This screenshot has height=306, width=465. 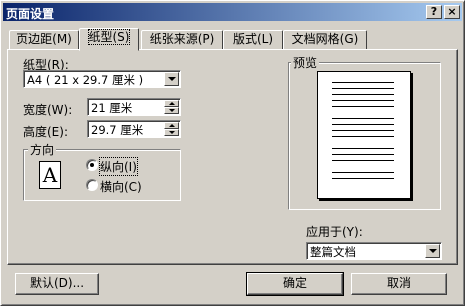 What do you see at coordinates (182, 40) in the screenshot?
I see `tab-paper-source: 纸张来源(P)` at bounding box center [182, 40].